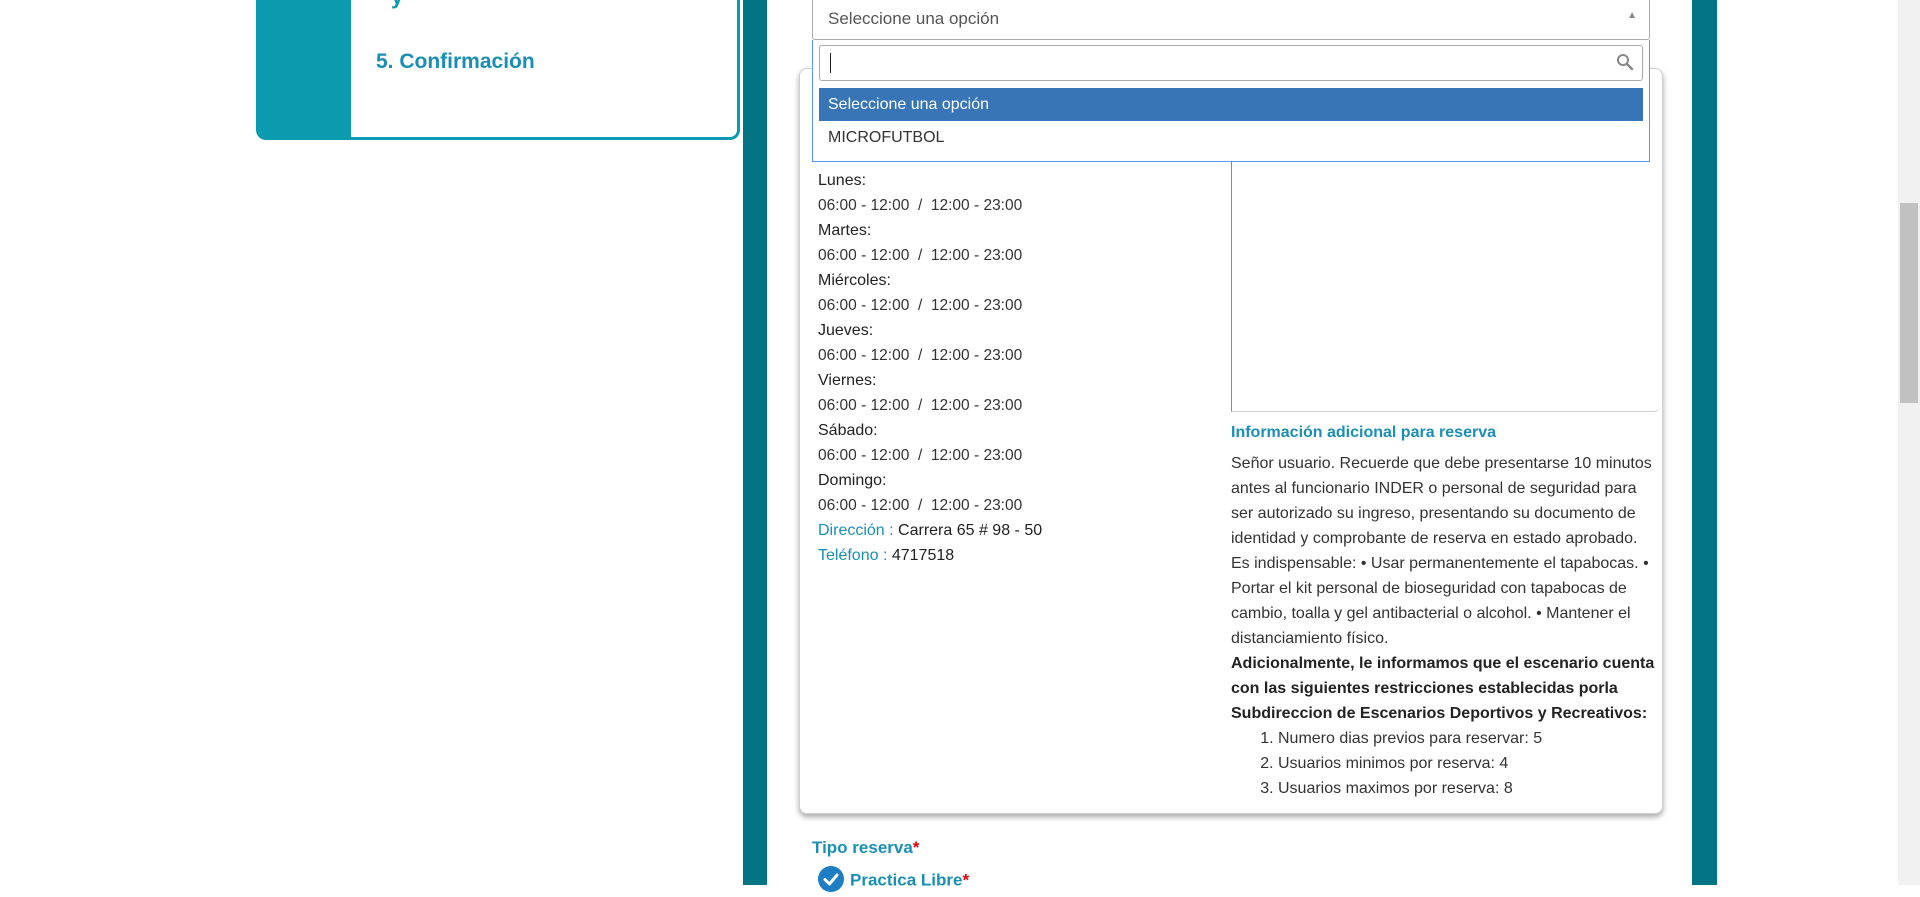 This screenshot has height=897, width=1920. What do you see at coordinates (914, 18) in the screenshot?
I see `activity-select-value: Seleccione una opción` at bounding box center [914, 18].